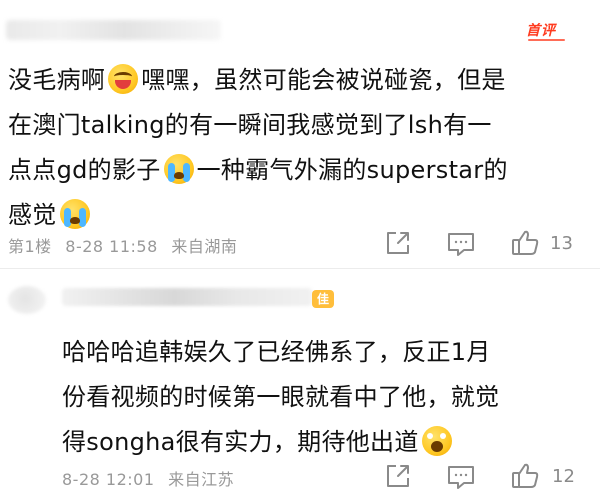 This screenshot has width=600, height=500. I want to click on comment-1-meta: 第1楼 8-28 11:58 来自湖南, so click(122, 245).